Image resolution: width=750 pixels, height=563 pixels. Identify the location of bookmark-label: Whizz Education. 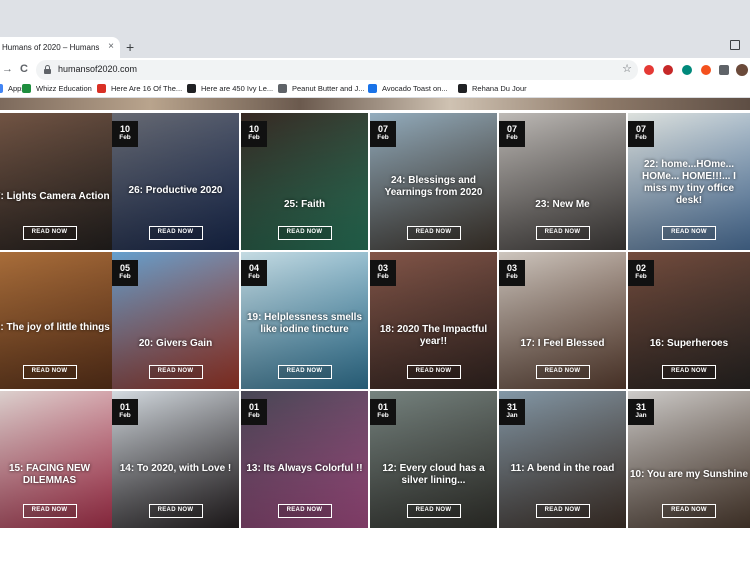
(64, 88).